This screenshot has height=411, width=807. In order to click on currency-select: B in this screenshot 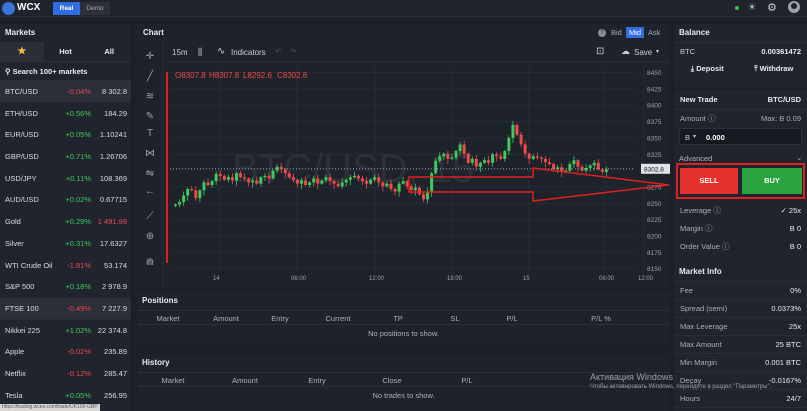, I will do `click(687, 137)`.